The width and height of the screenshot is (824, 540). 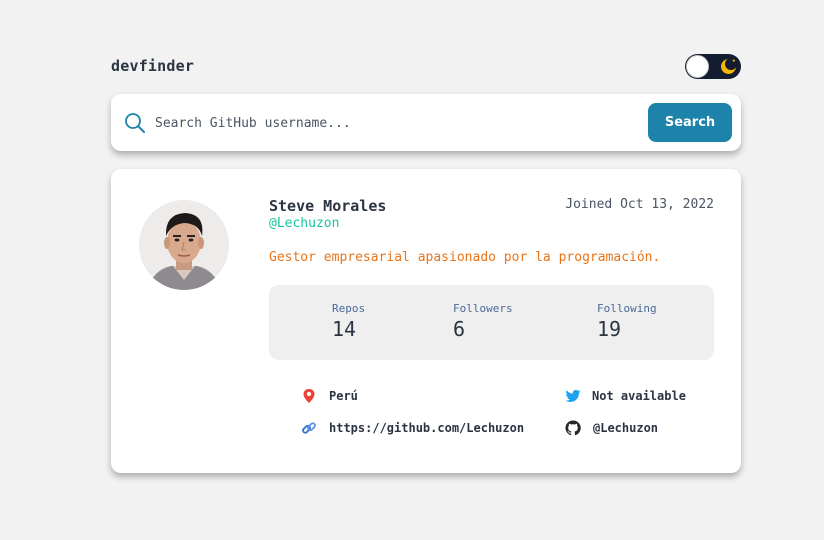 I want to click on company-item: @Lechuzon, so click(x=611, y=428).